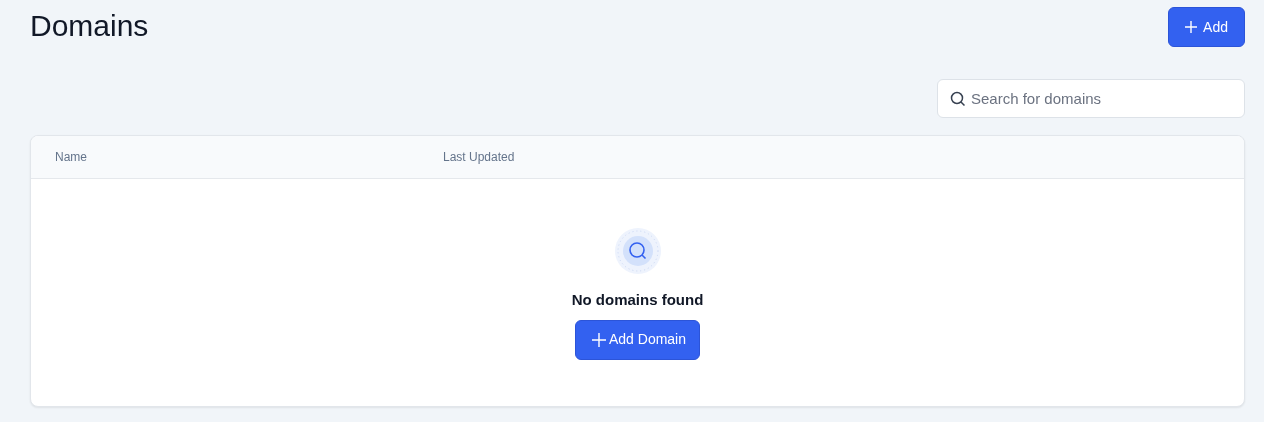  Describe the element at coordinates (637, 339) in the screenshot. I see `add-domain-button: Add Domain` at that location.